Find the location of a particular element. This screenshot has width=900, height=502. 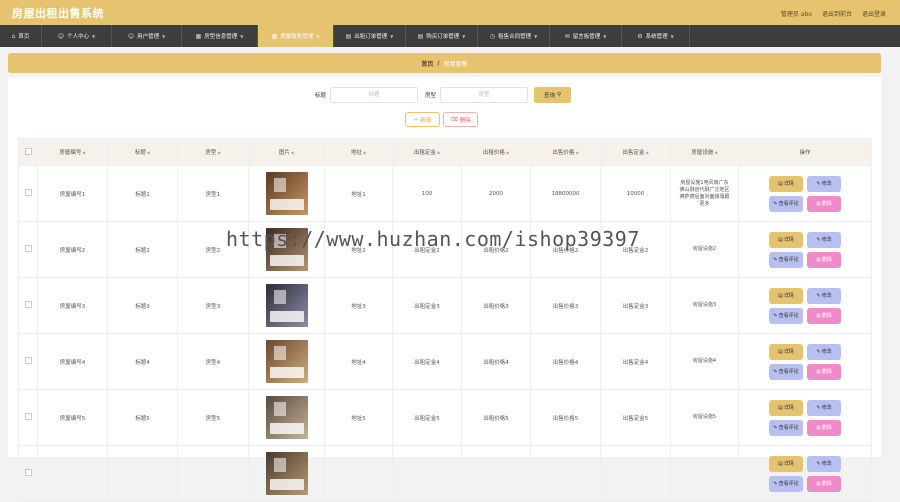

nav-item-6: ▤ 出租订单管理 ▼ is located at coordinates (370, 36).